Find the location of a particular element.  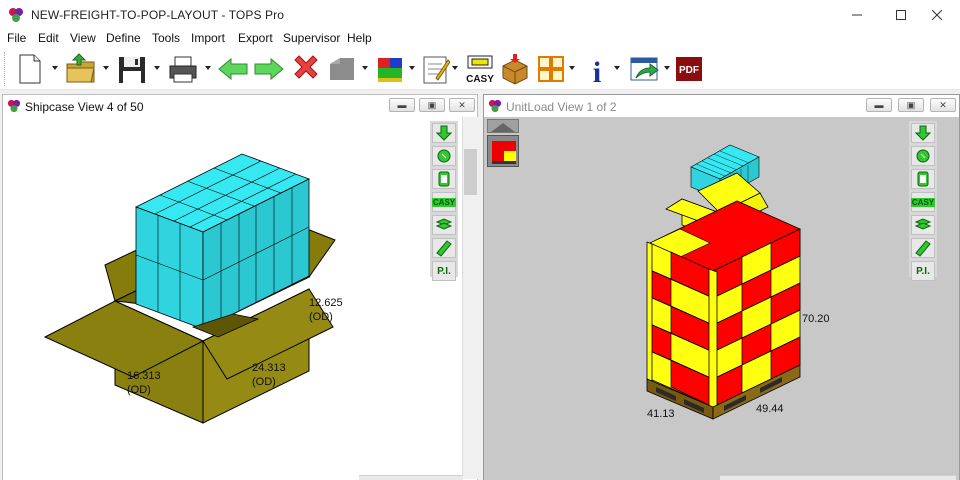

main-toolbar: CASY i PDF is located at coordinates (480, 69).